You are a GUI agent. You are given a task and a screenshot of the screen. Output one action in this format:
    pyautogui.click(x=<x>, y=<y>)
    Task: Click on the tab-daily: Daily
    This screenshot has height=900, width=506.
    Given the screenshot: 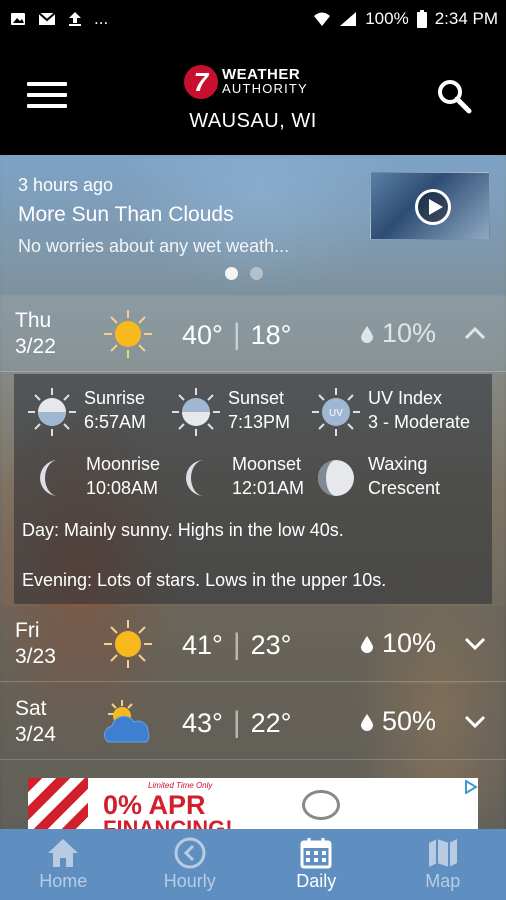 What is the action you would take?
    pyautogui.click(x=316, y=864)
    